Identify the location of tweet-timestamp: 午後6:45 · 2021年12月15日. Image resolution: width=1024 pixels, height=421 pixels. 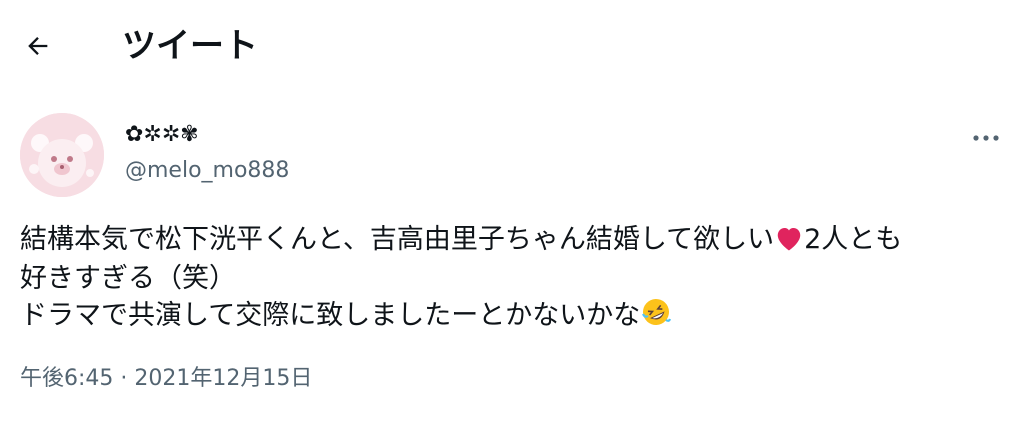
(166, 379).